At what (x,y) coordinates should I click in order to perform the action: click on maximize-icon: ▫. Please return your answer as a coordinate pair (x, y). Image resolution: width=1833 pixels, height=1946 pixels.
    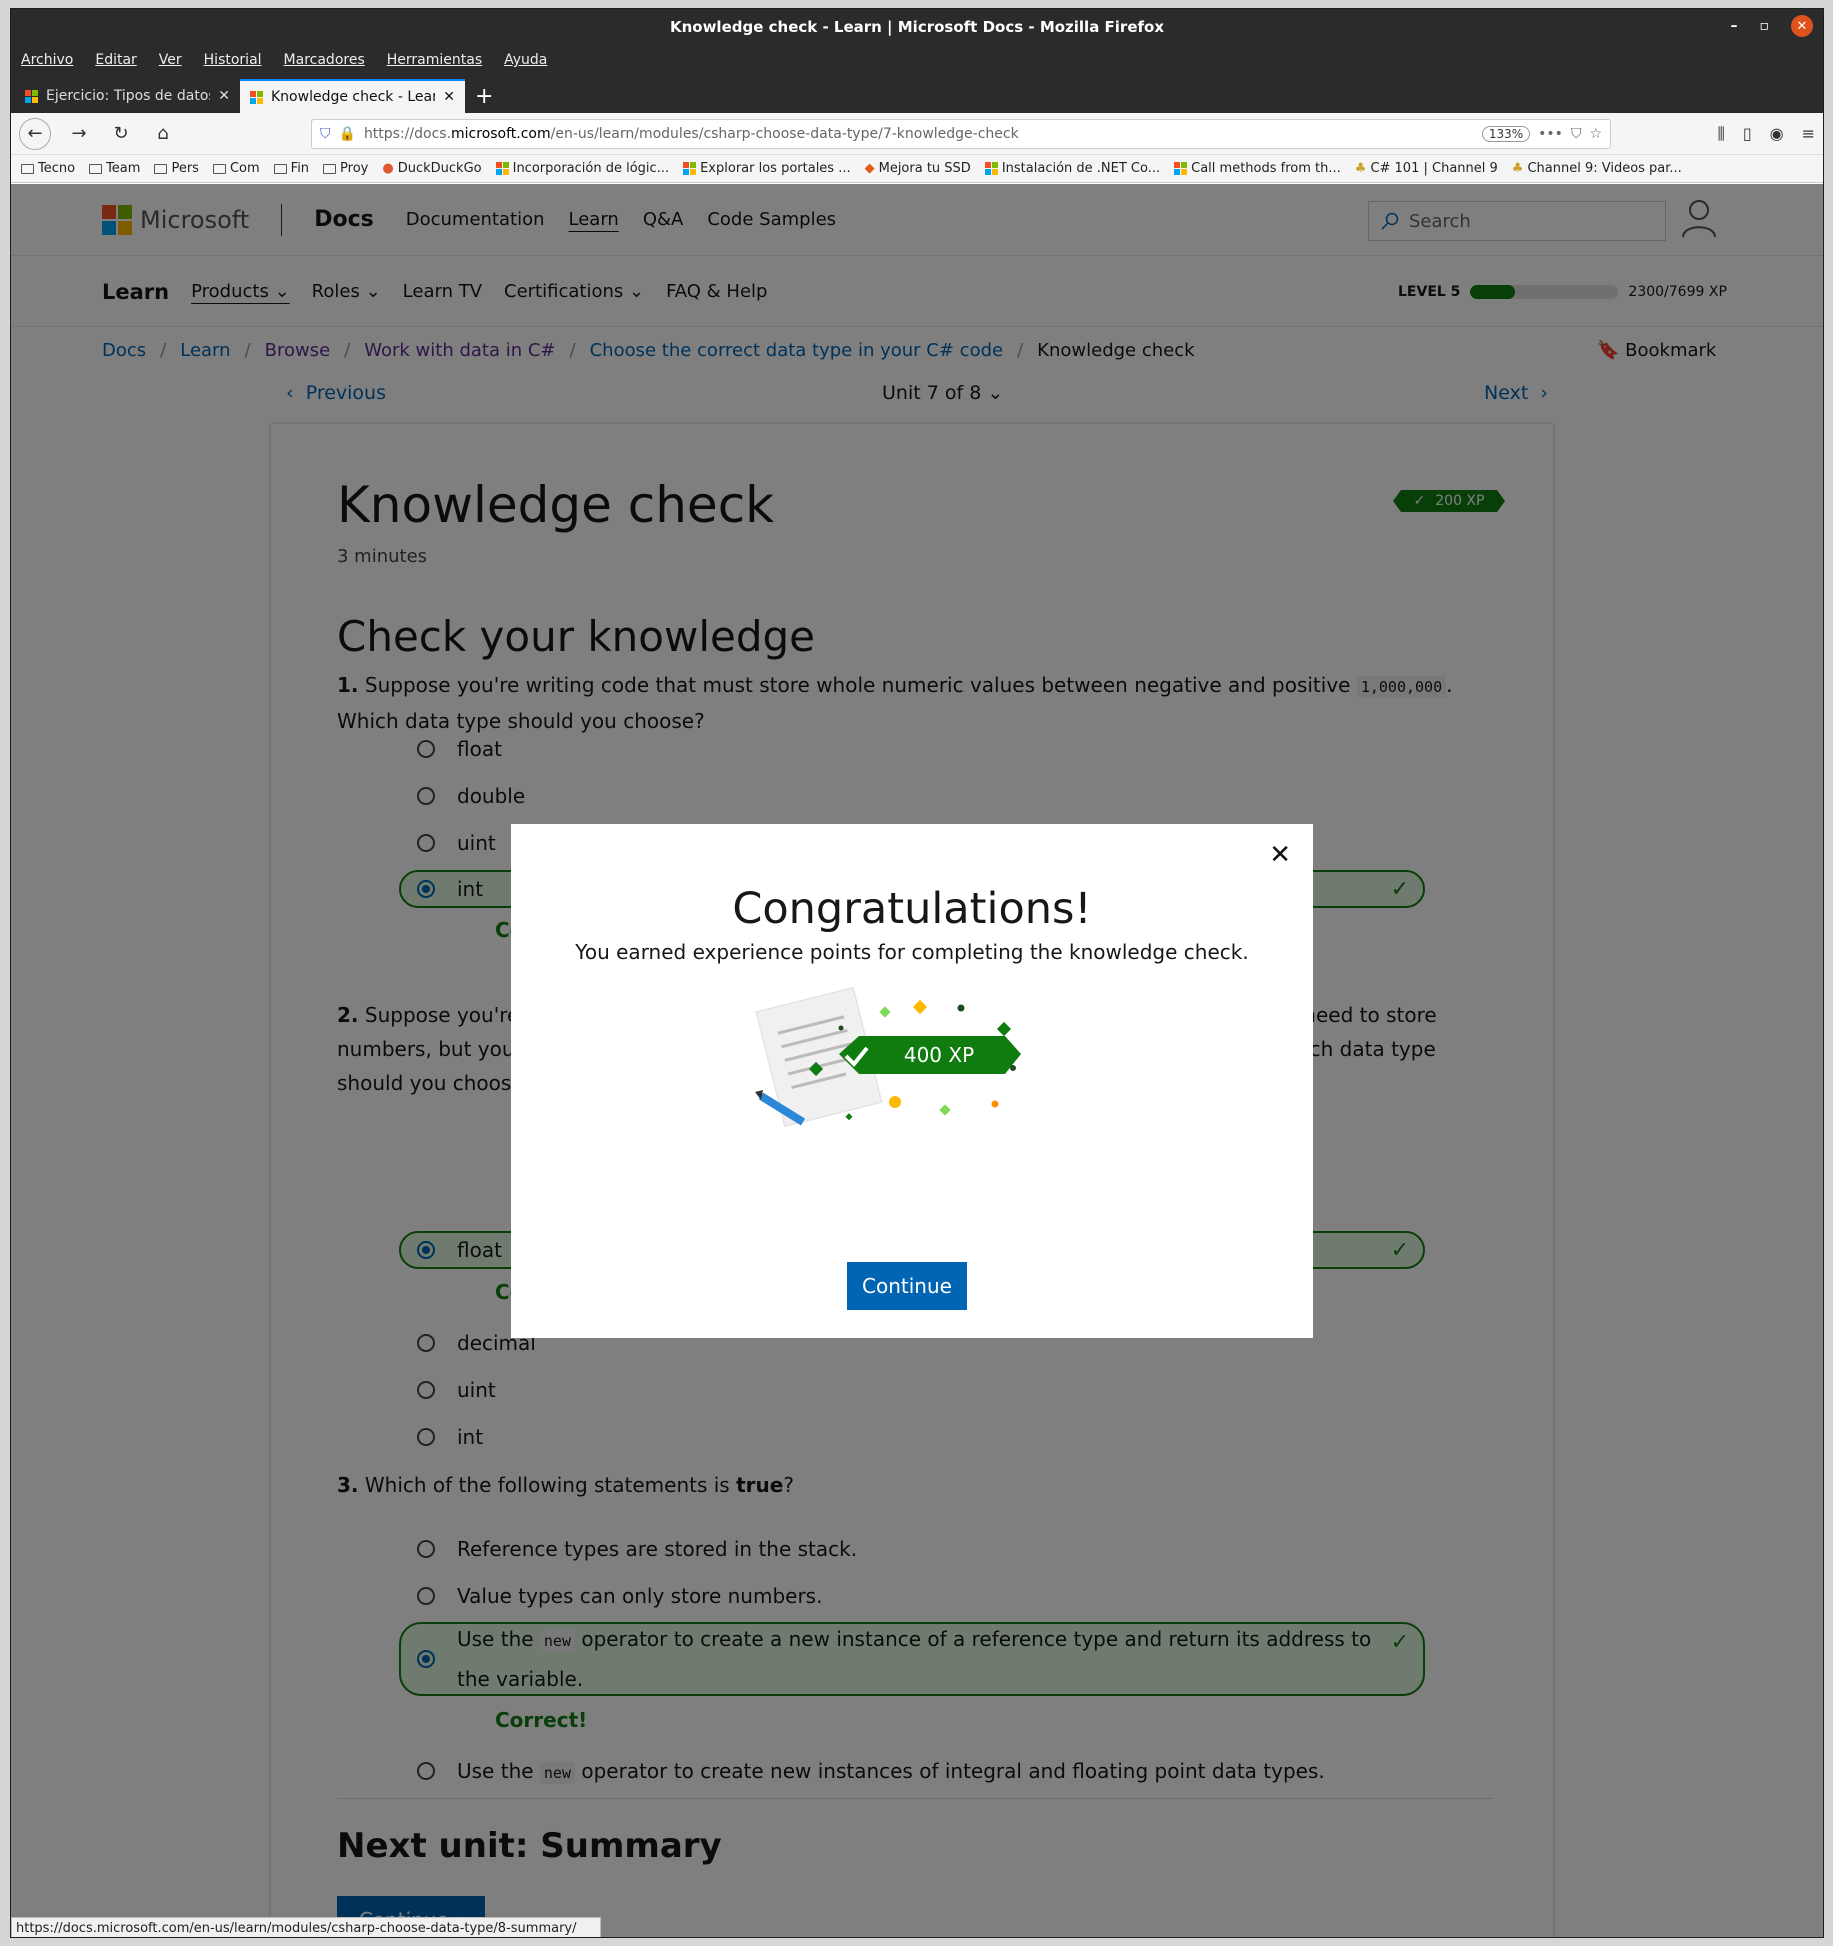
    Looking at the image, I should click on (1765, 26).